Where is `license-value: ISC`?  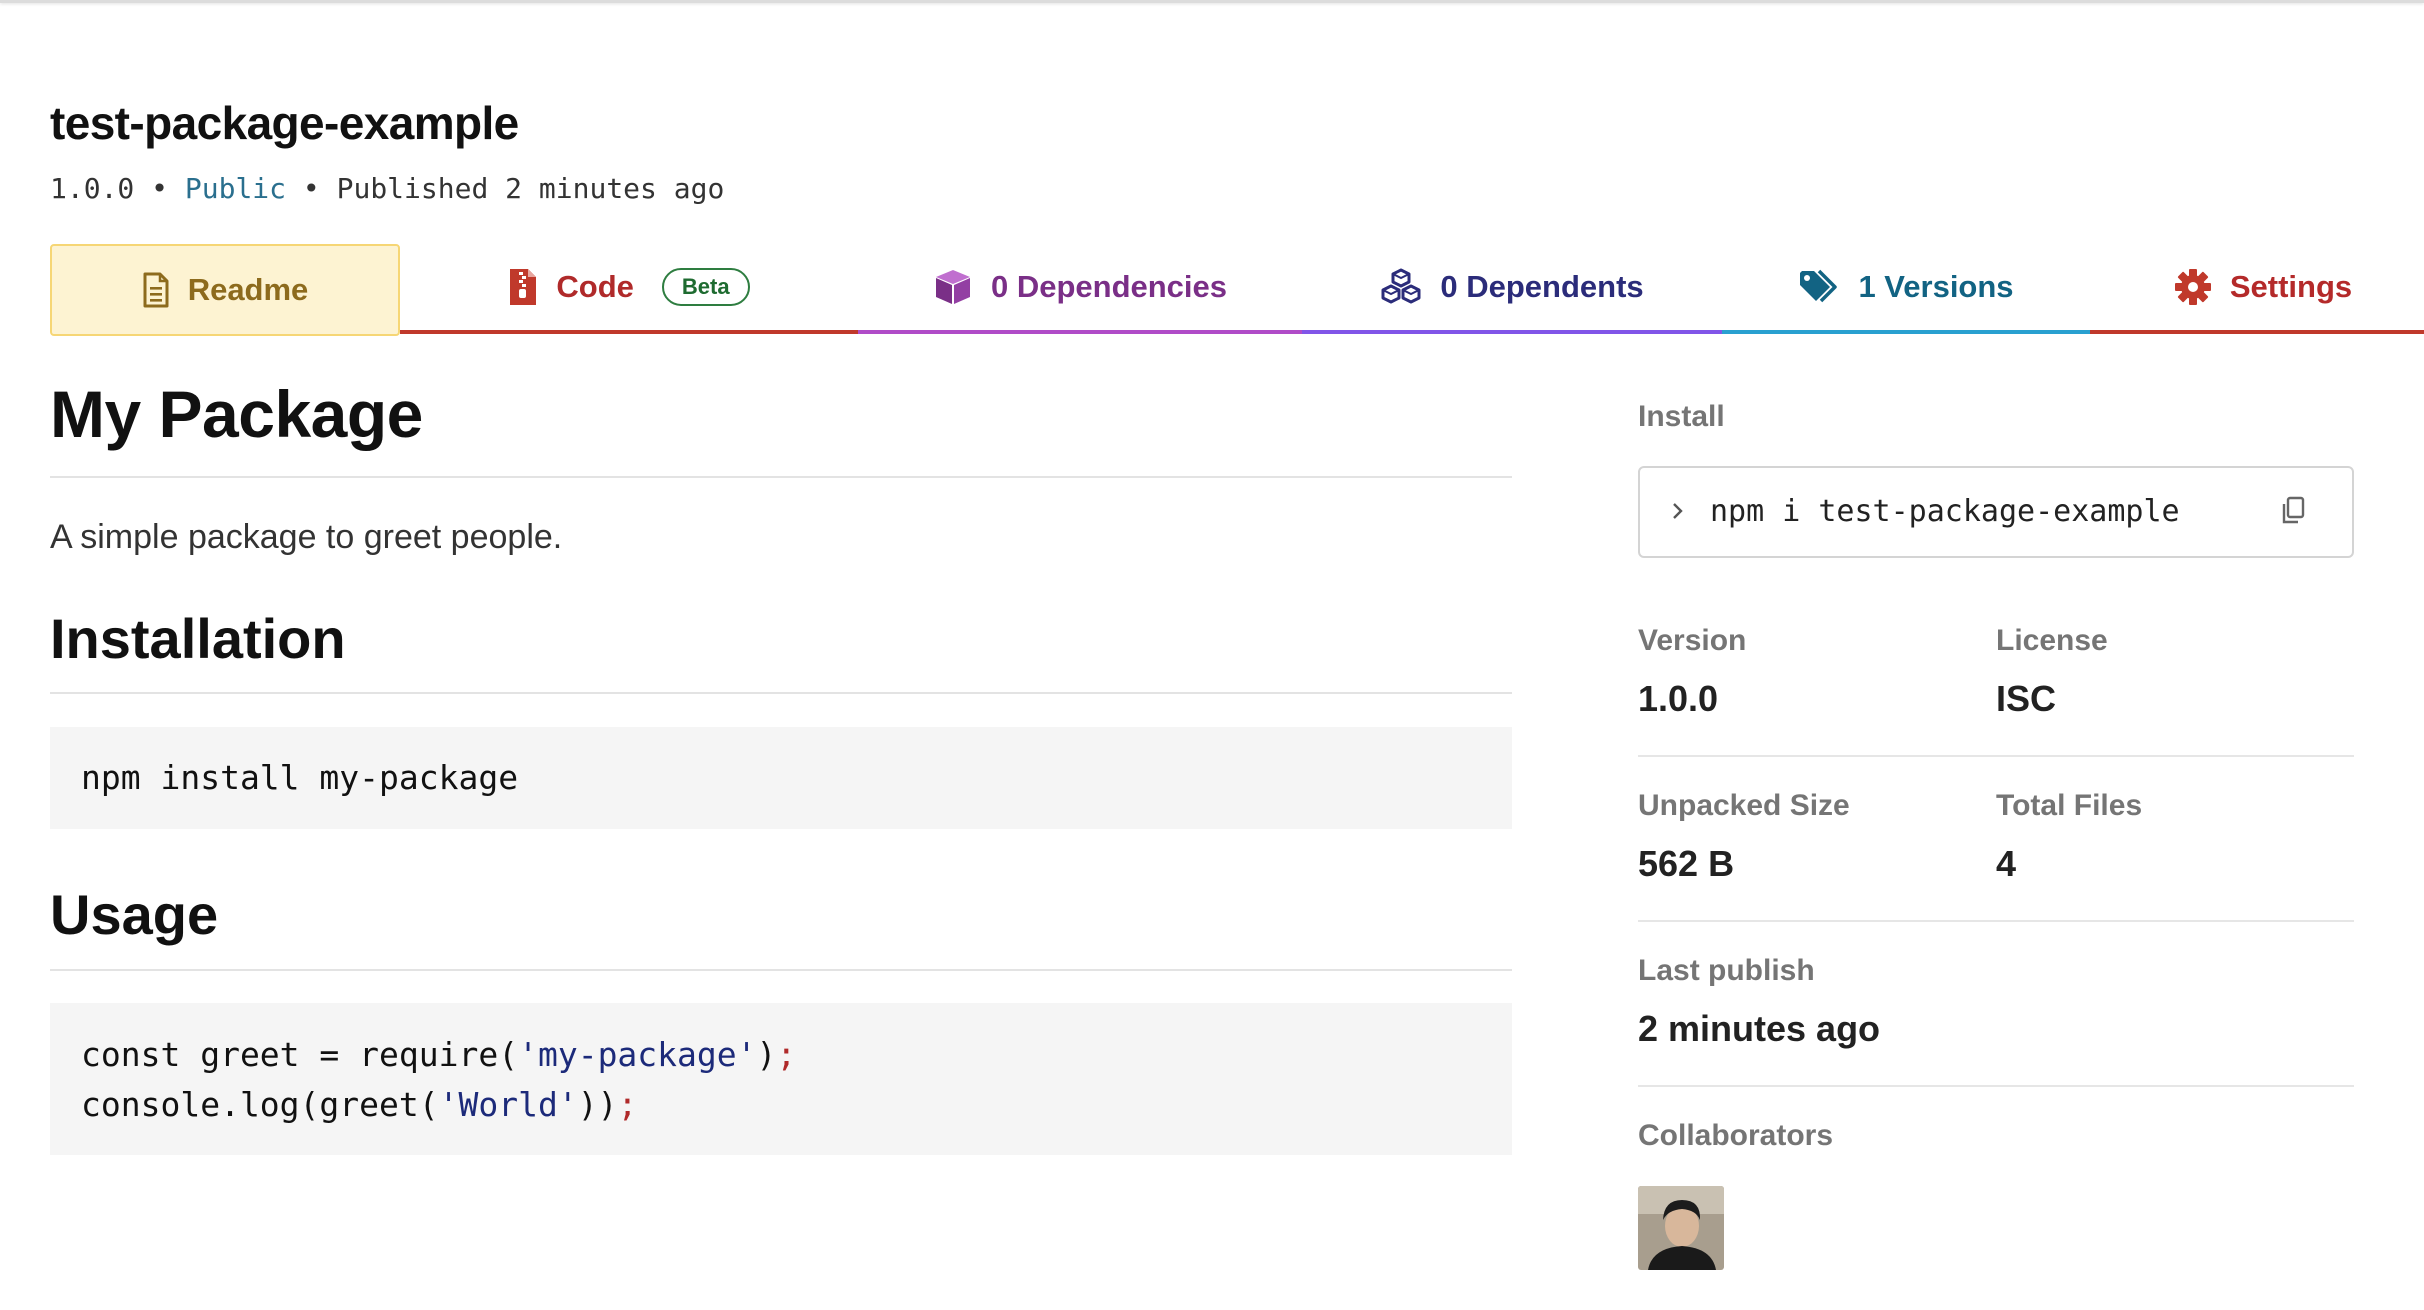 license-value: ISC is located at coordinates (2026, 698).